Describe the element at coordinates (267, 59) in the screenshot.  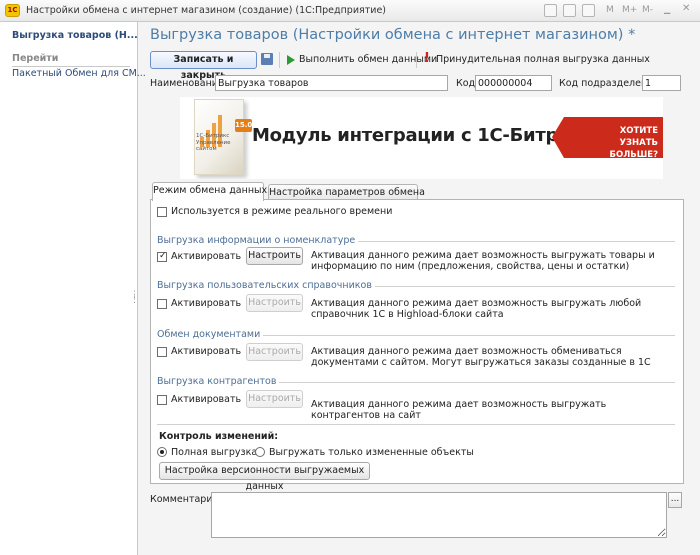
I see `save-icon` at that location.